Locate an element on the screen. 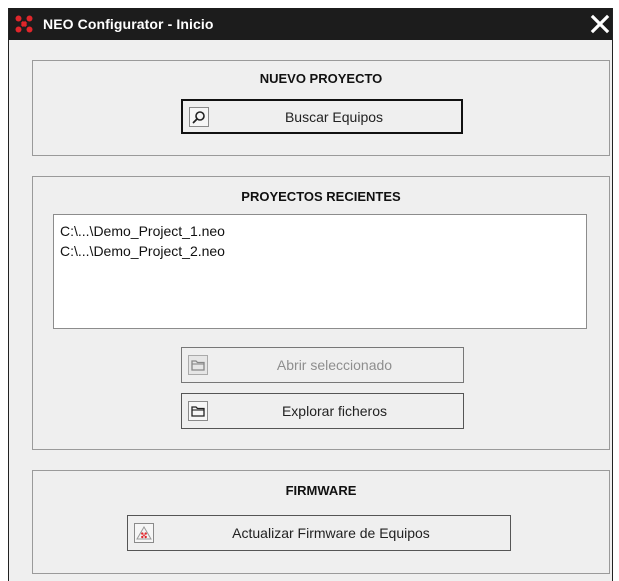  update-firmware-label: Actualizar Firmware de Equipos is located at coordinates (331, 533).